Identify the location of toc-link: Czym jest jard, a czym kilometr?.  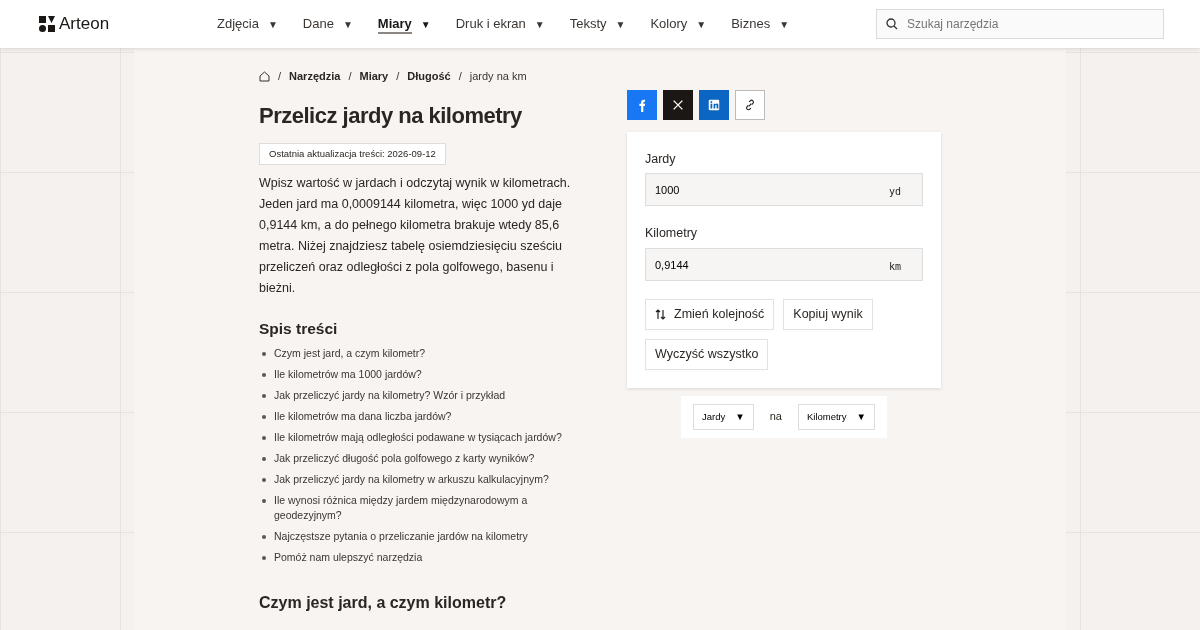
(350, 353).